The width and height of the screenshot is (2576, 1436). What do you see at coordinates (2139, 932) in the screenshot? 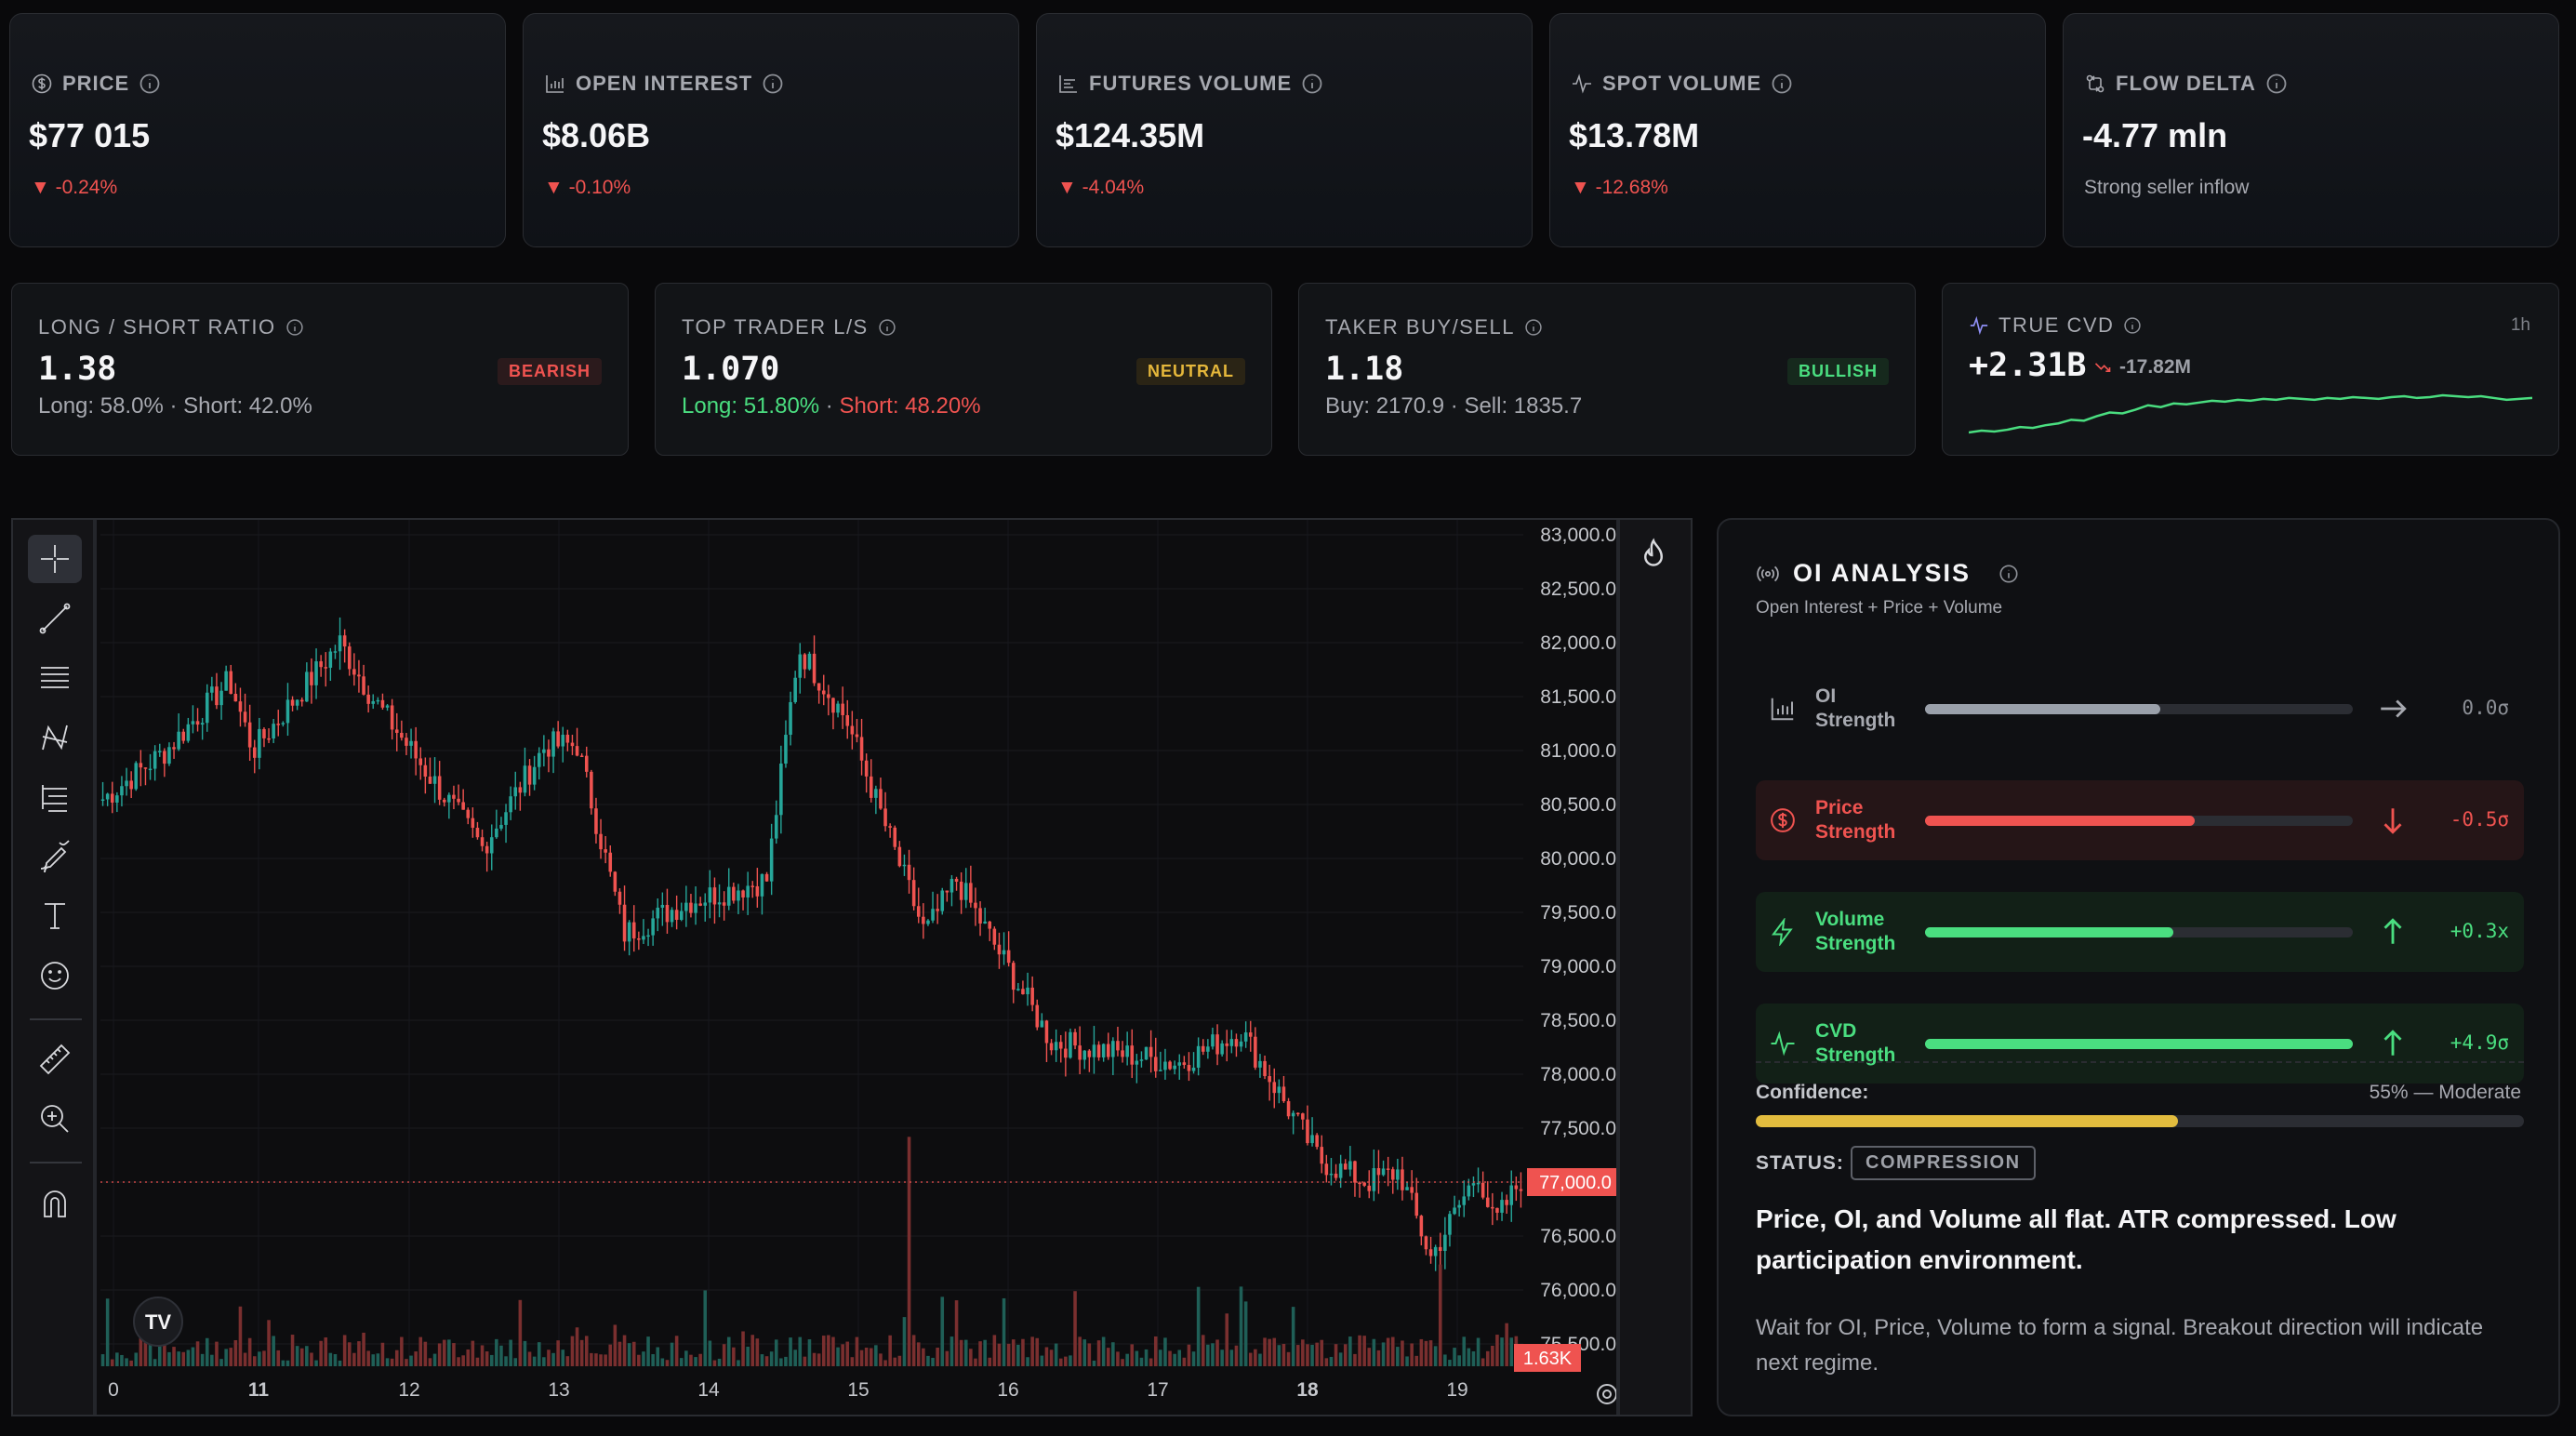
I see `strength-bar` at bounding box center [2139, 932].